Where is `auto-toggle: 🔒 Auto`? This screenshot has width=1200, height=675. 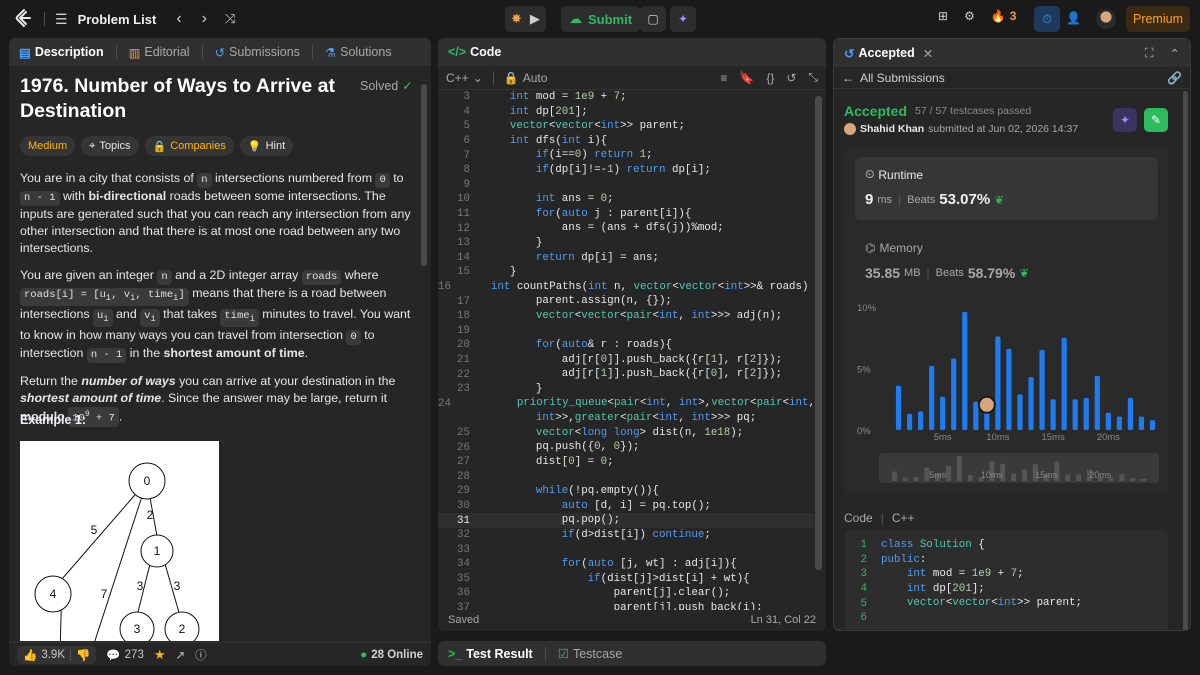 auto-toggle: 🔒 Auto is located at coordinates (526, 78).